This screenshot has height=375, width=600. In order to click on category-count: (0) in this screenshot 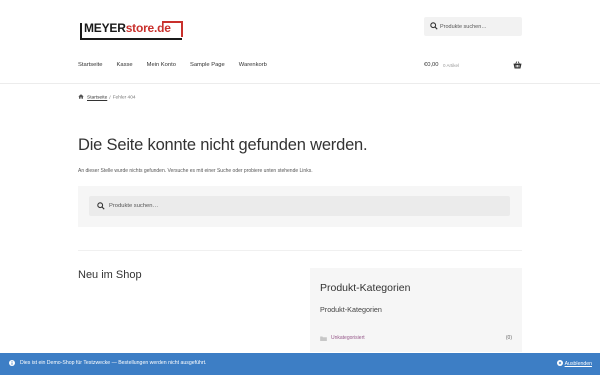, I will do `click(508, 338)`.